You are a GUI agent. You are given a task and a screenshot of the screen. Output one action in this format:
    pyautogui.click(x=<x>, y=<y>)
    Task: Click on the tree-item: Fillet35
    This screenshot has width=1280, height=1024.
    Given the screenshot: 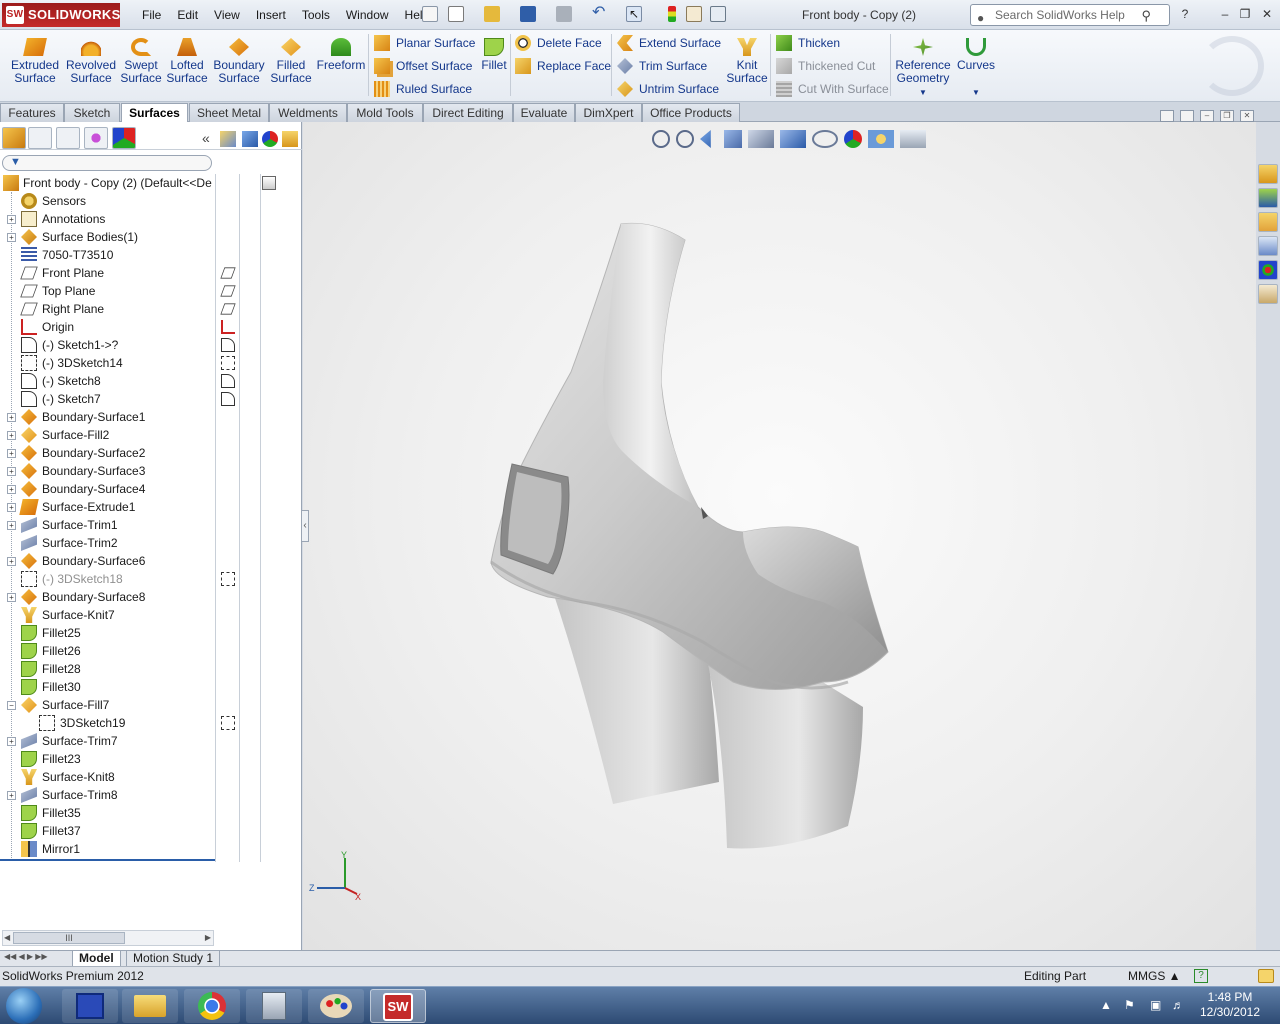 What is the action you would take?
    pyautogui.click(x=107, y=813)
    